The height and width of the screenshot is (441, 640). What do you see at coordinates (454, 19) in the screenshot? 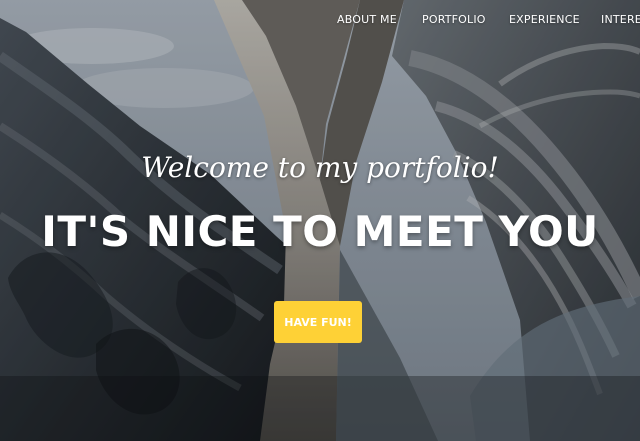
I see `nav-link-portfolio: PORTFOLIO` at bounding box center [454, 19].